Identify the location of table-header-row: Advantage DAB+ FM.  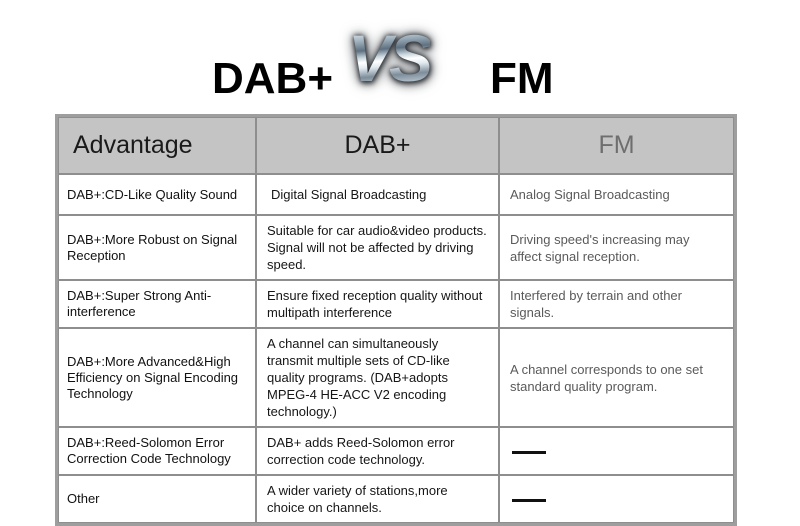
(396, 145).